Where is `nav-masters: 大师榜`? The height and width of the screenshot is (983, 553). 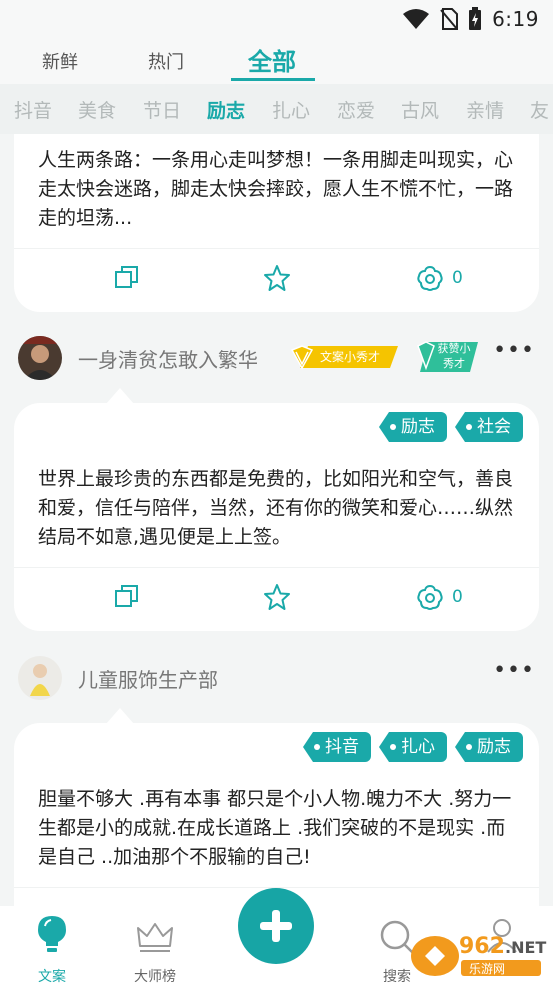 nav-masters: 大师榜 is located at coordinates (155, 948).